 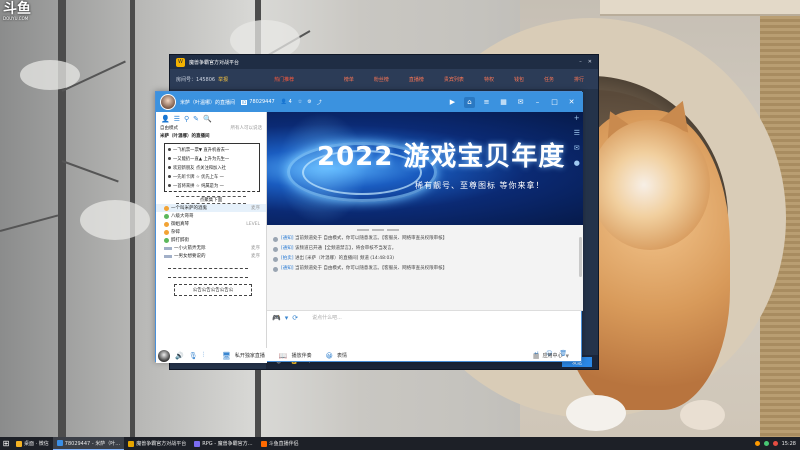 What do you see at coordinates (211, 224) in the screenshot?
I see `member-item: 御姐真琴 LEVEL` at bounding box center [211, 224].